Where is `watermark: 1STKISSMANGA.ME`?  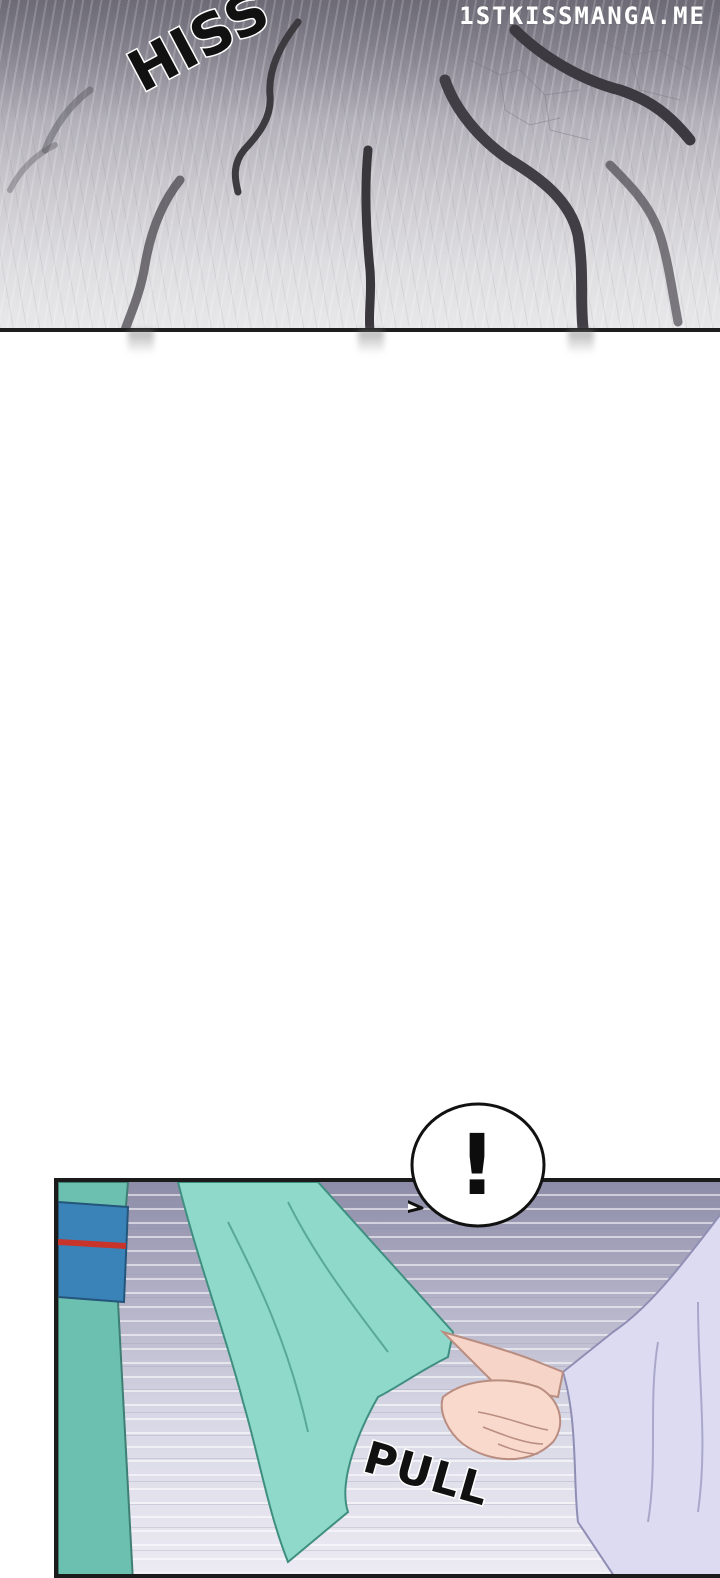
watermark: 1STKISSMANGA.ME is located at coordinates (582, 16).